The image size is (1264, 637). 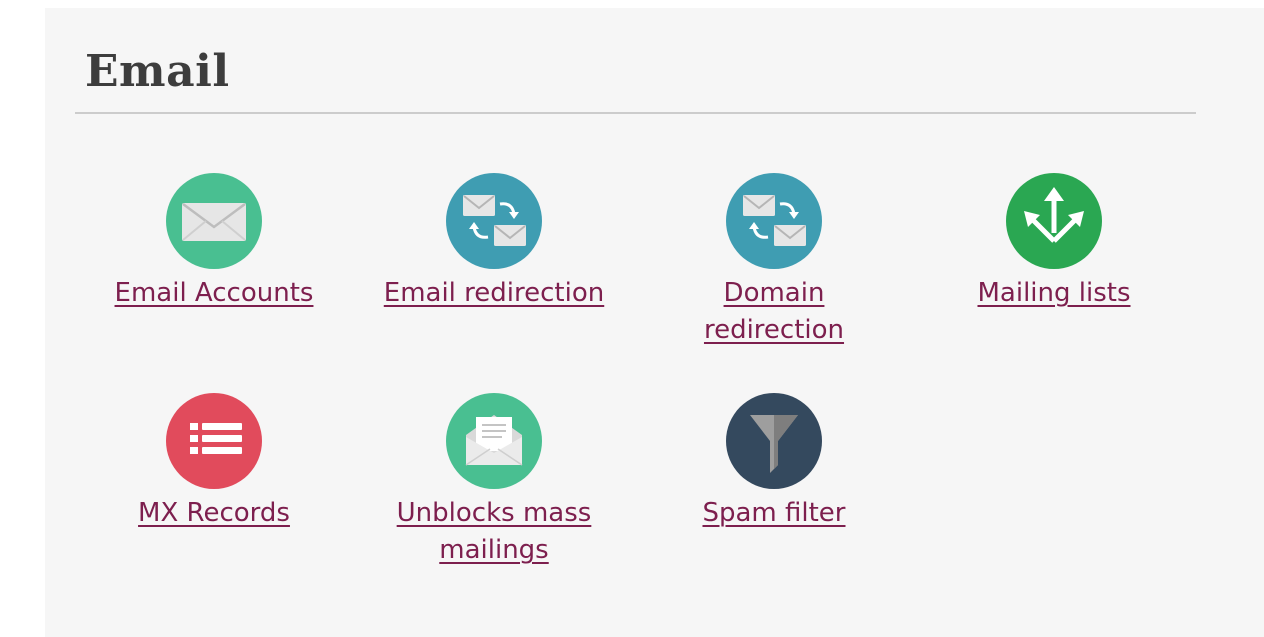 What do you see at coordinates (635, 113) in the screenshot?
I see `section-divider` at bounding box center [635, 113].